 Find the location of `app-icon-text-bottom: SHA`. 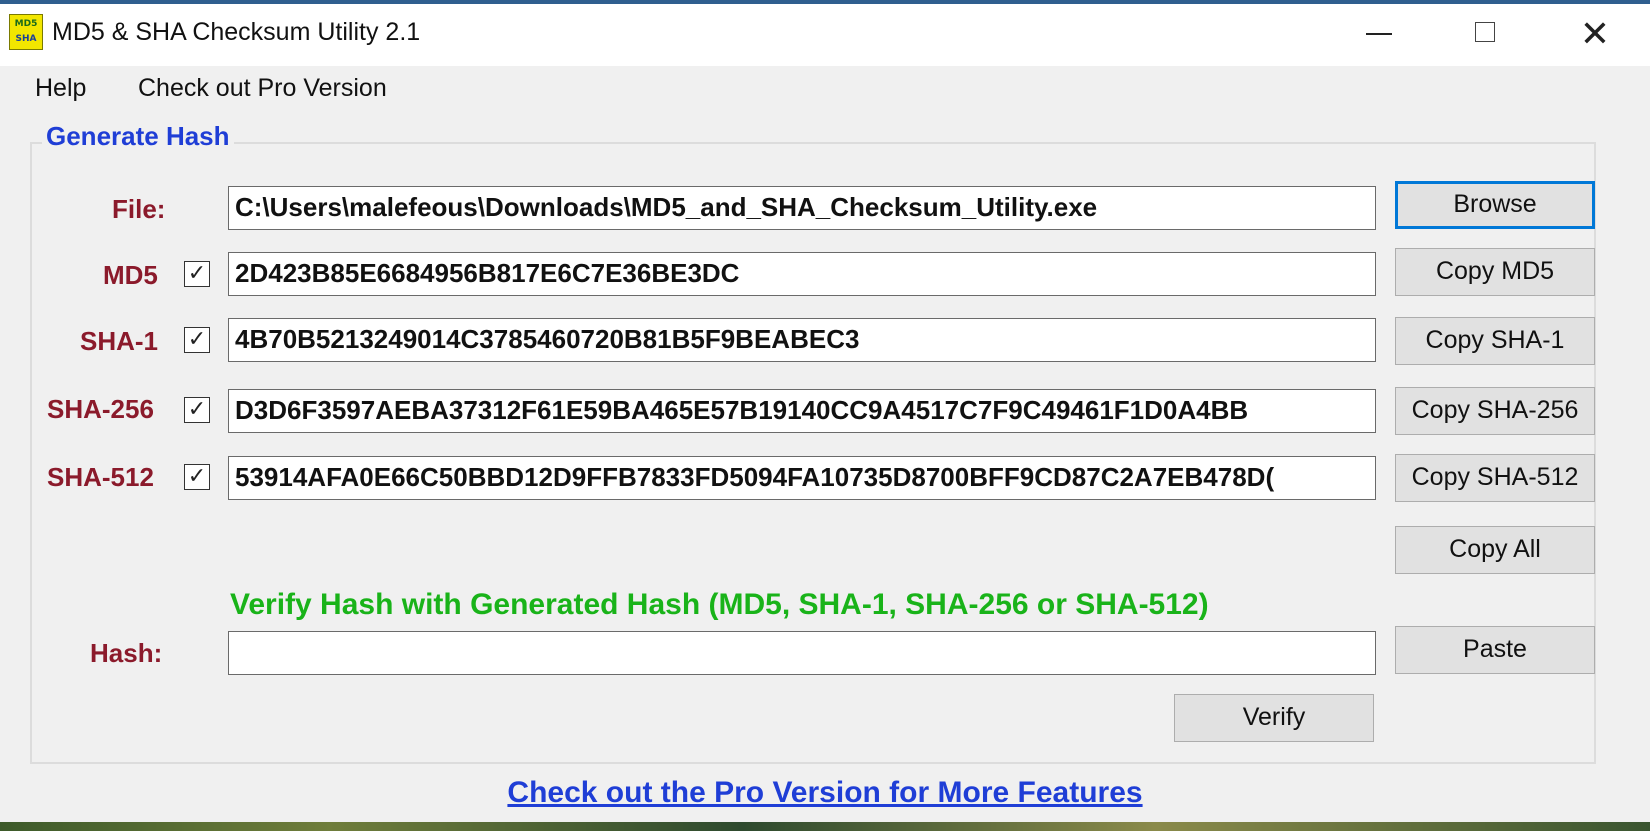

app-icon-text-bottom: SHA is located at coordinates (26, 39).